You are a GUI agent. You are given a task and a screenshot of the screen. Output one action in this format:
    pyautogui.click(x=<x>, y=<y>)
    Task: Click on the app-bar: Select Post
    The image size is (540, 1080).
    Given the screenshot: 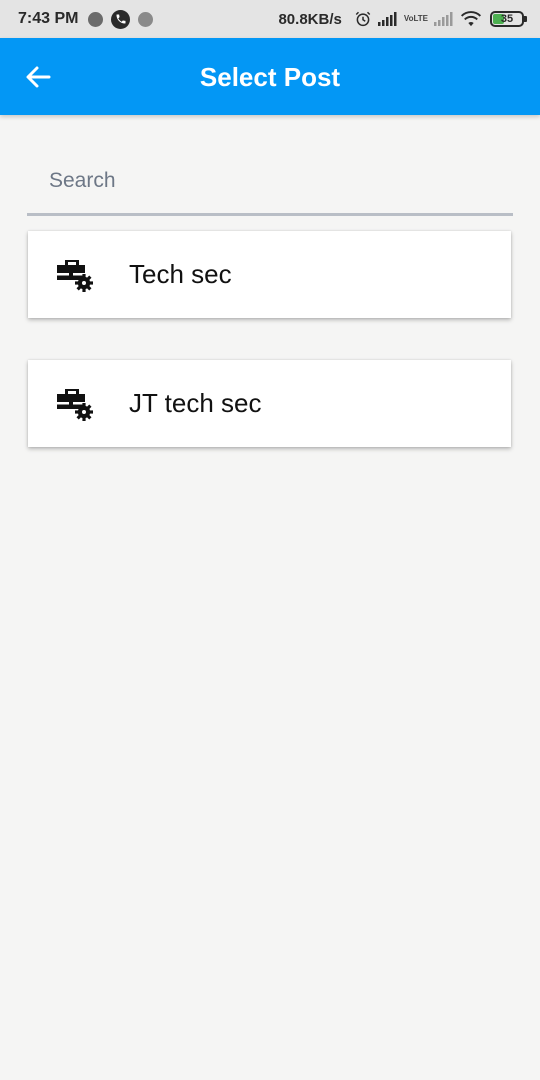 What is the action you would take?
    pyautogui.click(x=270, y=76)
    